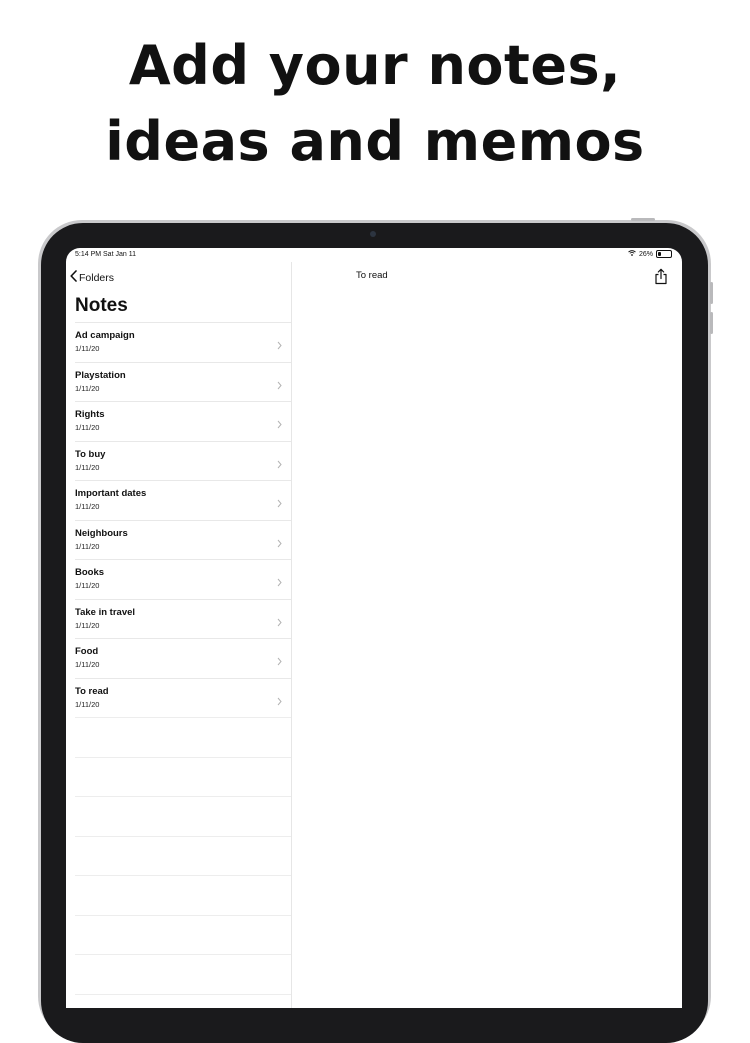 Image resolution: width=750 pixels, height=1043 pixels. Describe the element at coordinates (90, 454) in the screenshot. I see `note-title: To buy` at that location.